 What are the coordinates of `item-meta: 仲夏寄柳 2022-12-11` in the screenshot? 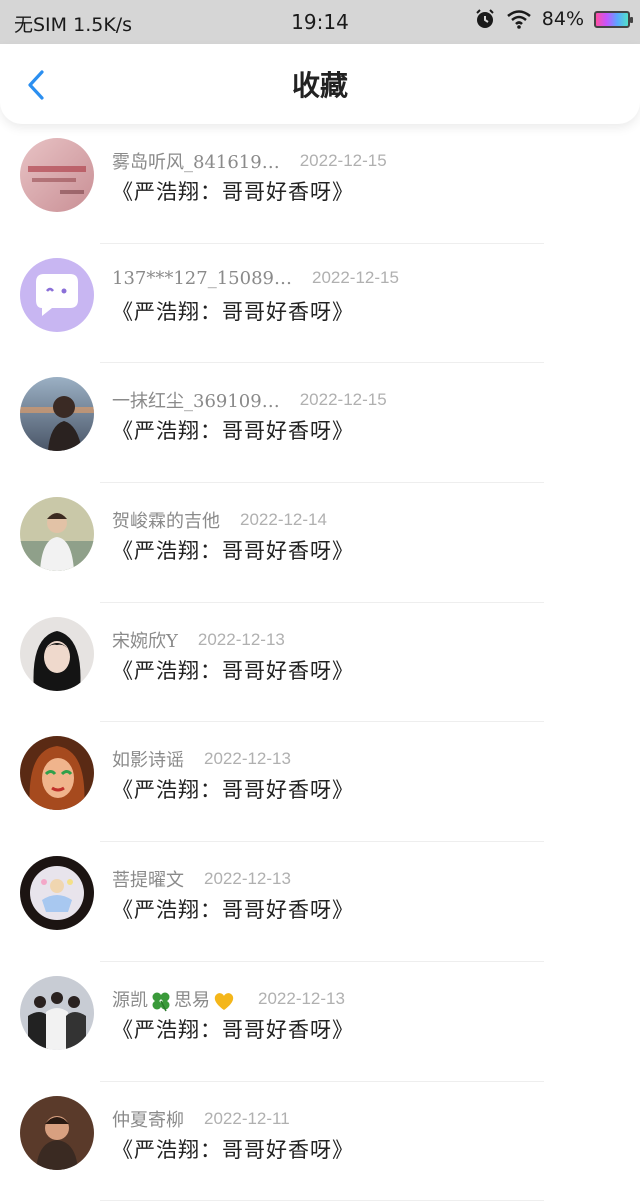 It's located at (201, 1119).